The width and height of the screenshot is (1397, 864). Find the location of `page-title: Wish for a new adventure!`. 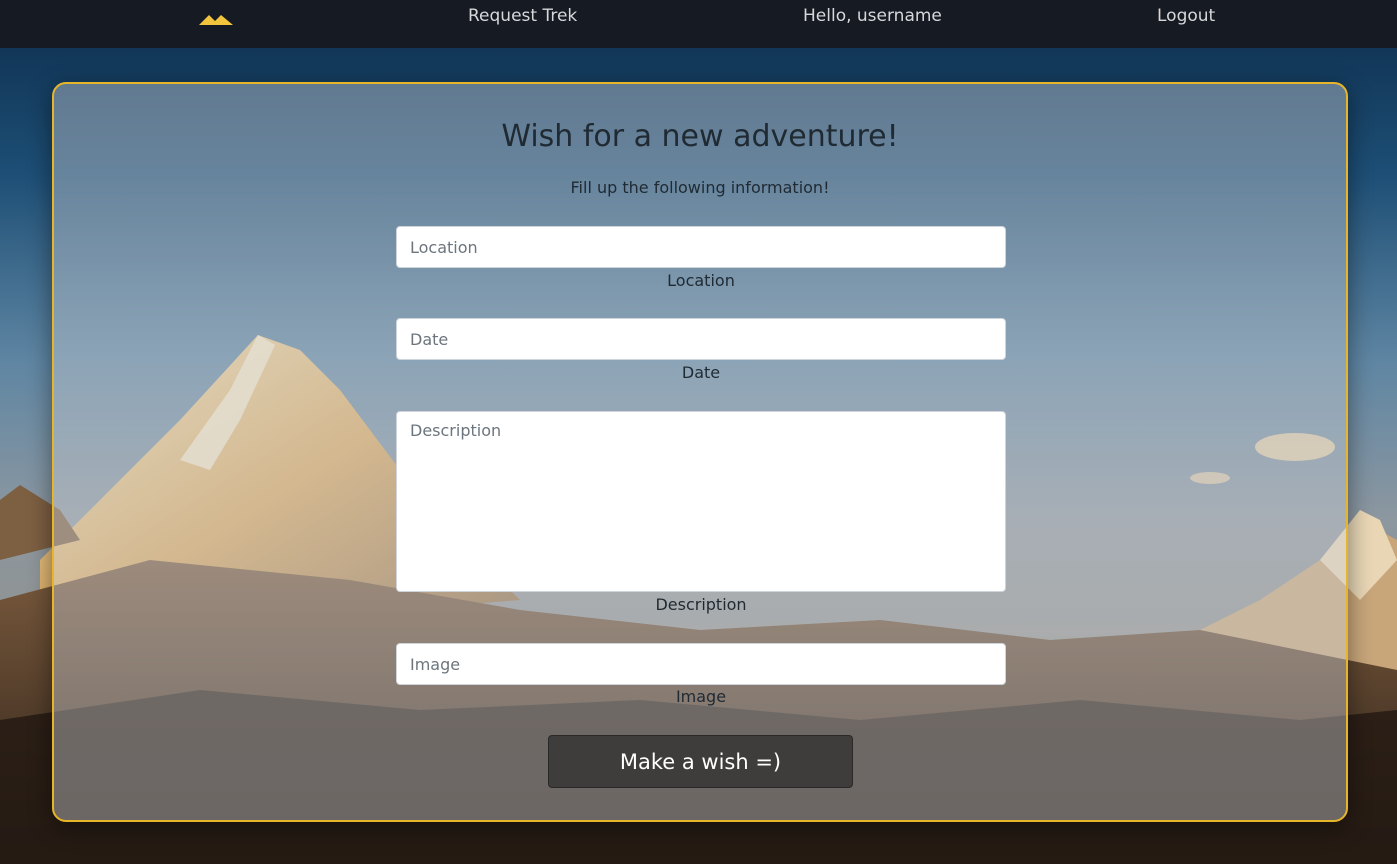

page-title: Wish for a new adventure! is located at coordinates (700, 136).